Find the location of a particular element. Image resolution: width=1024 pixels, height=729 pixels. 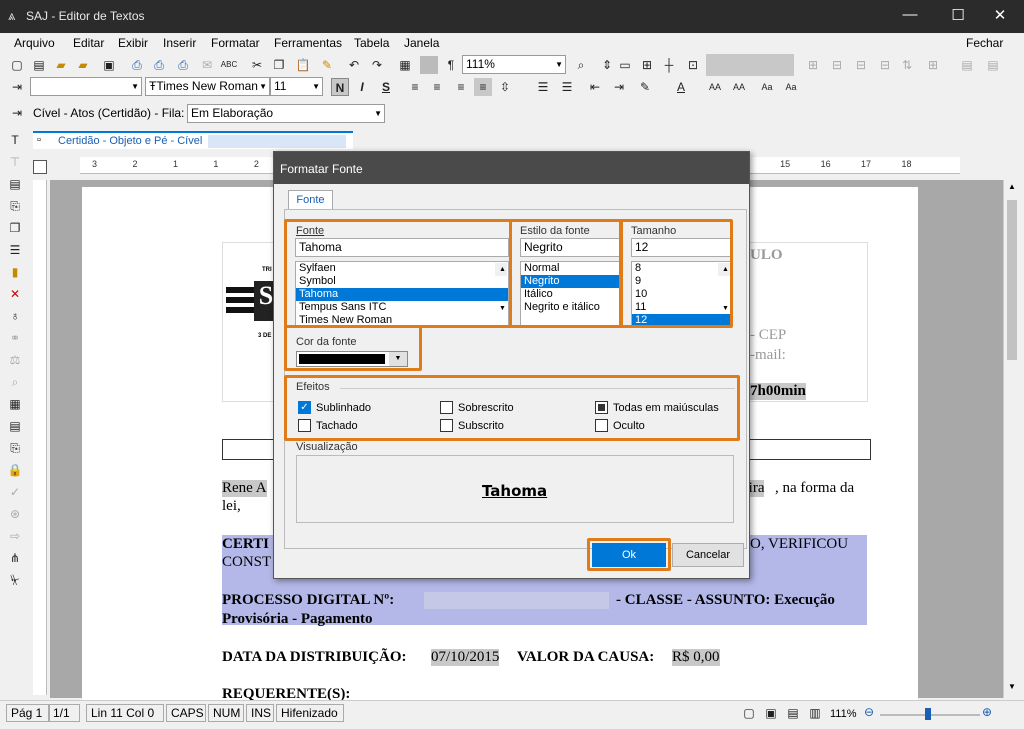

insert-icon: ⊞ is located at coordinates (933, 65).